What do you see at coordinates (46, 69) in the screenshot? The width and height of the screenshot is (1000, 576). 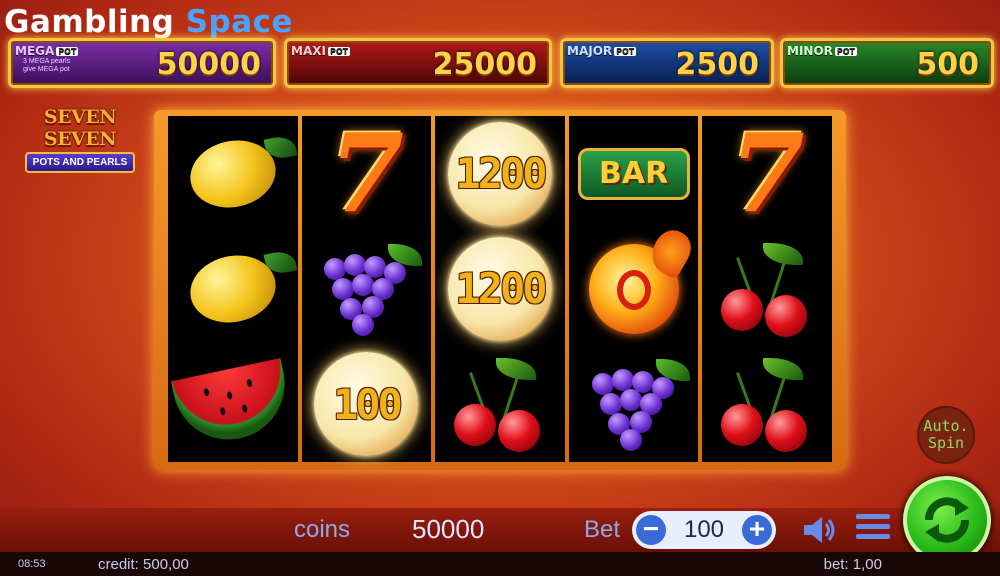 I see `mega-pot-note-line2: give MEGA pot` at bounding box center [46, 69].